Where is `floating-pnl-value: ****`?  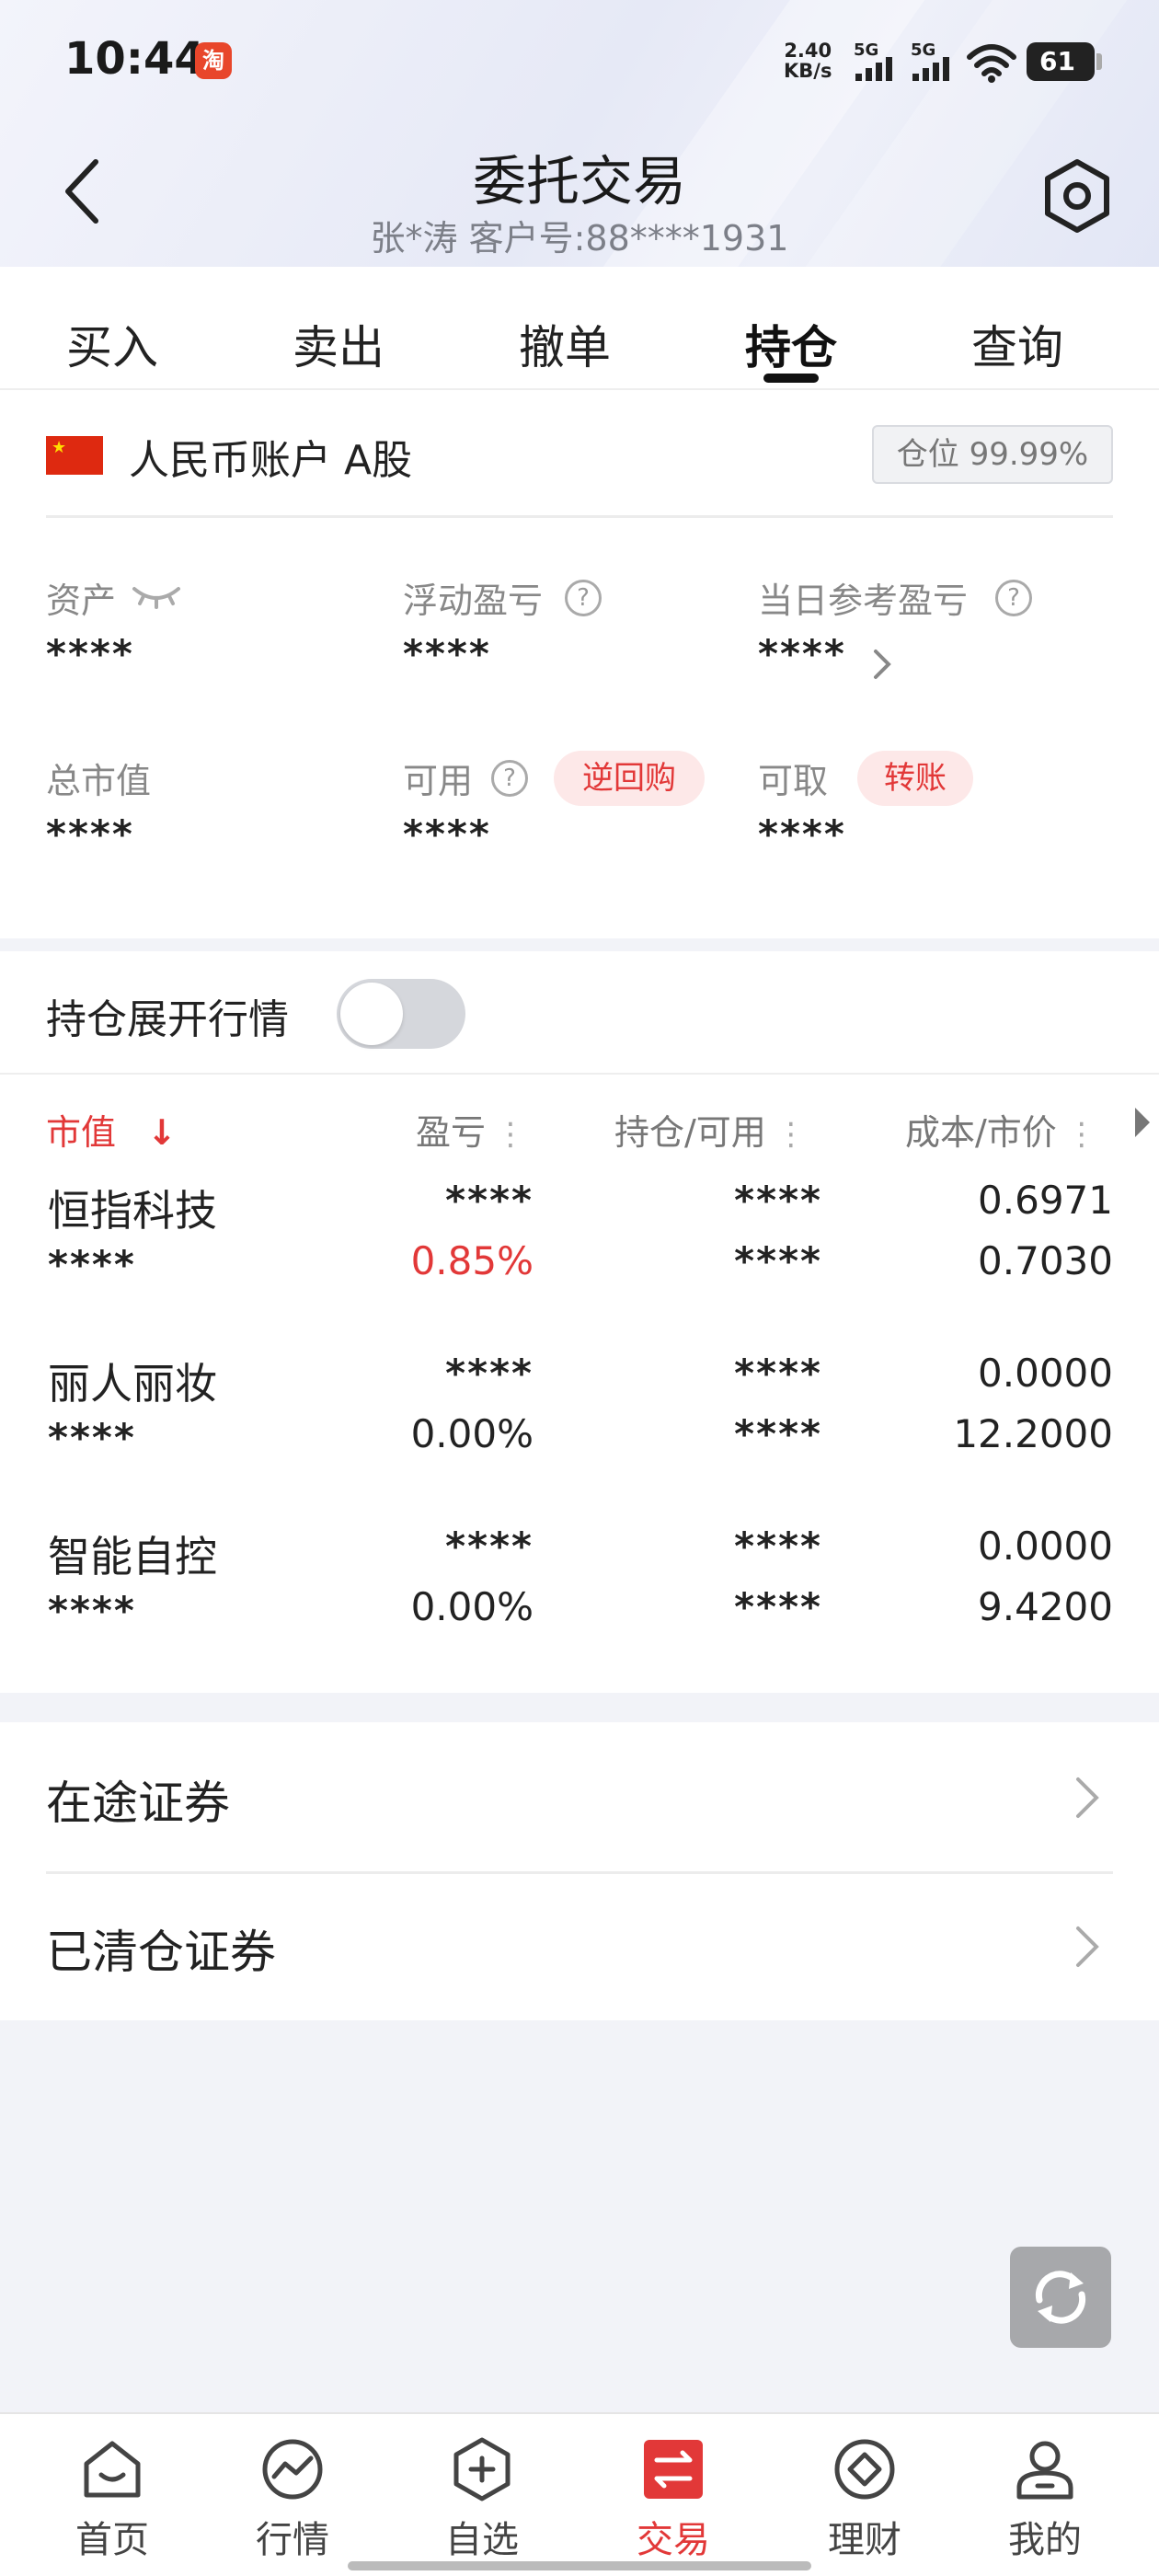 floating-pnl-value: **** is located at coordinates (447, 653).